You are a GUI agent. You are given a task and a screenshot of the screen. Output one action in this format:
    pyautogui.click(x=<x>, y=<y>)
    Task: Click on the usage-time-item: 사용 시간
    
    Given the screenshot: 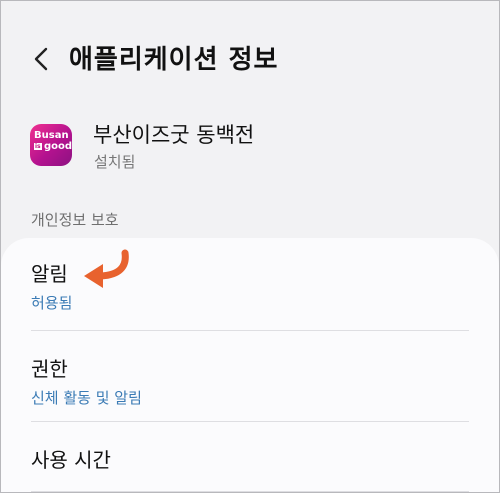 What is the action you would take?
    pyautogui.click(x=250, y=457)
    